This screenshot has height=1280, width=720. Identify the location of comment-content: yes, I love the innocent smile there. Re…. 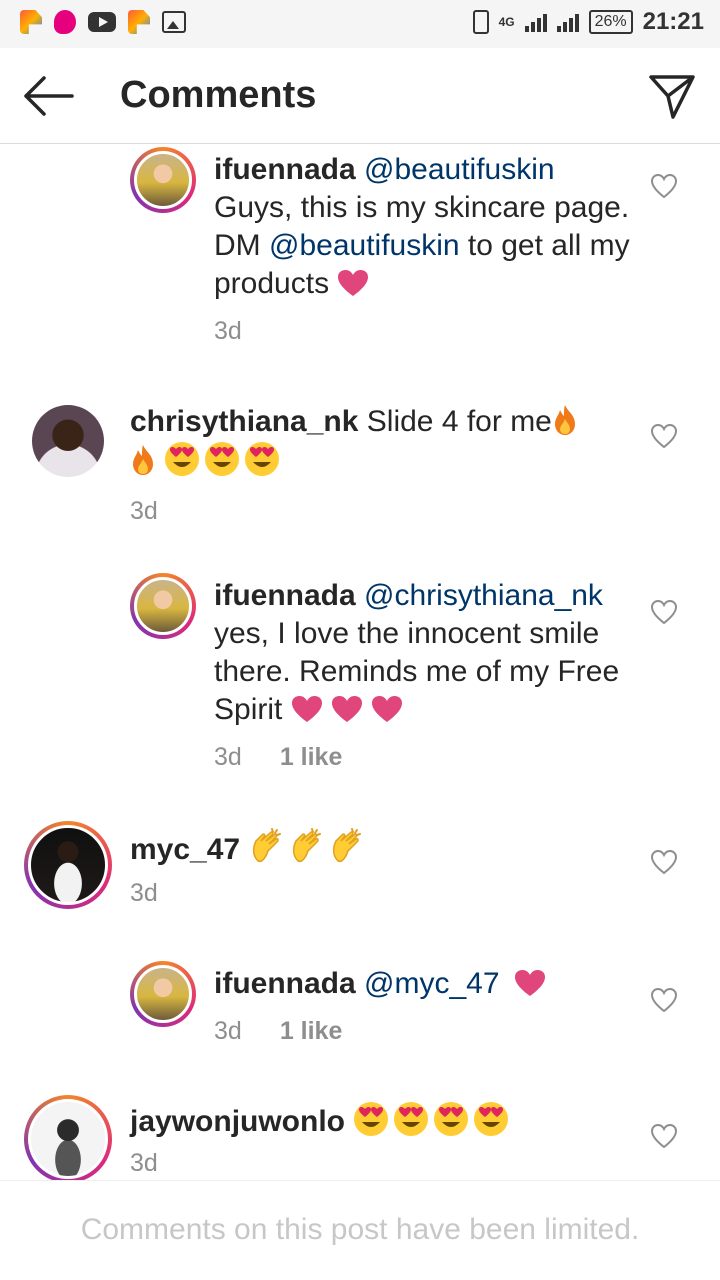
(417, 671).